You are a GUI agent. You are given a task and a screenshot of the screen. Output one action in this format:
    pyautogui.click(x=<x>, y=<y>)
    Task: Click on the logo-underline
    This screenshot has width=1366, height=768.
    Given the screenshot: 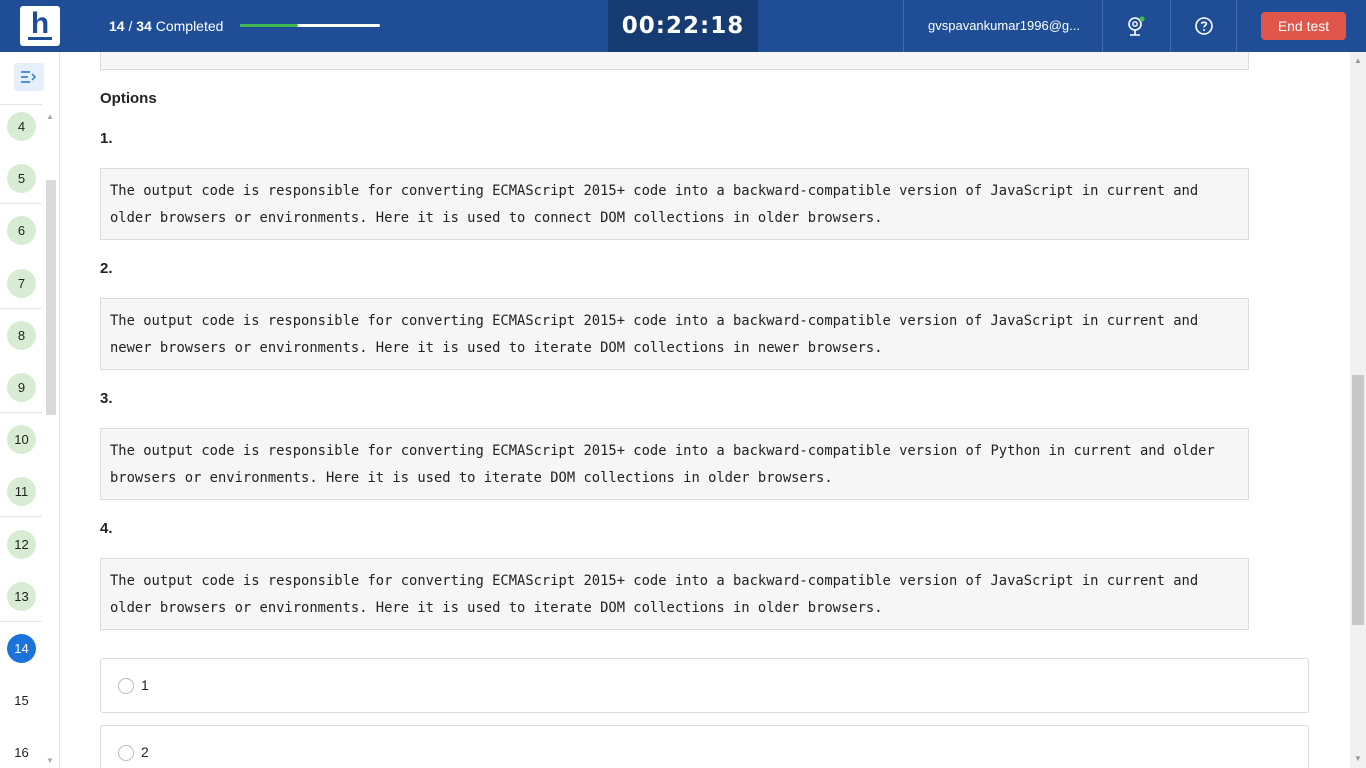 What is the action you would take?
    pyautogui.click(x=40, y=38)
    